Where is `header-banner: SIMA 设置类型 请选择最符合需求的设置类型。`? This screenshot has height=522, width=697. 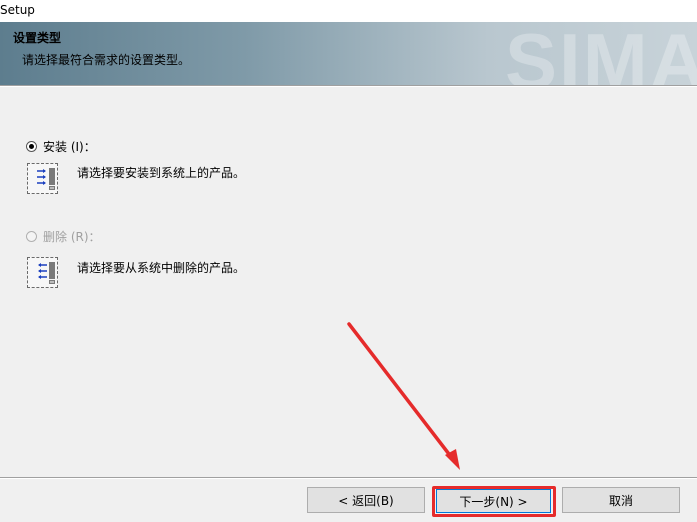 header-banner: SIMA 设置类型 请选择最符合需求的设置类型。 is located at coordinates (348, 53).